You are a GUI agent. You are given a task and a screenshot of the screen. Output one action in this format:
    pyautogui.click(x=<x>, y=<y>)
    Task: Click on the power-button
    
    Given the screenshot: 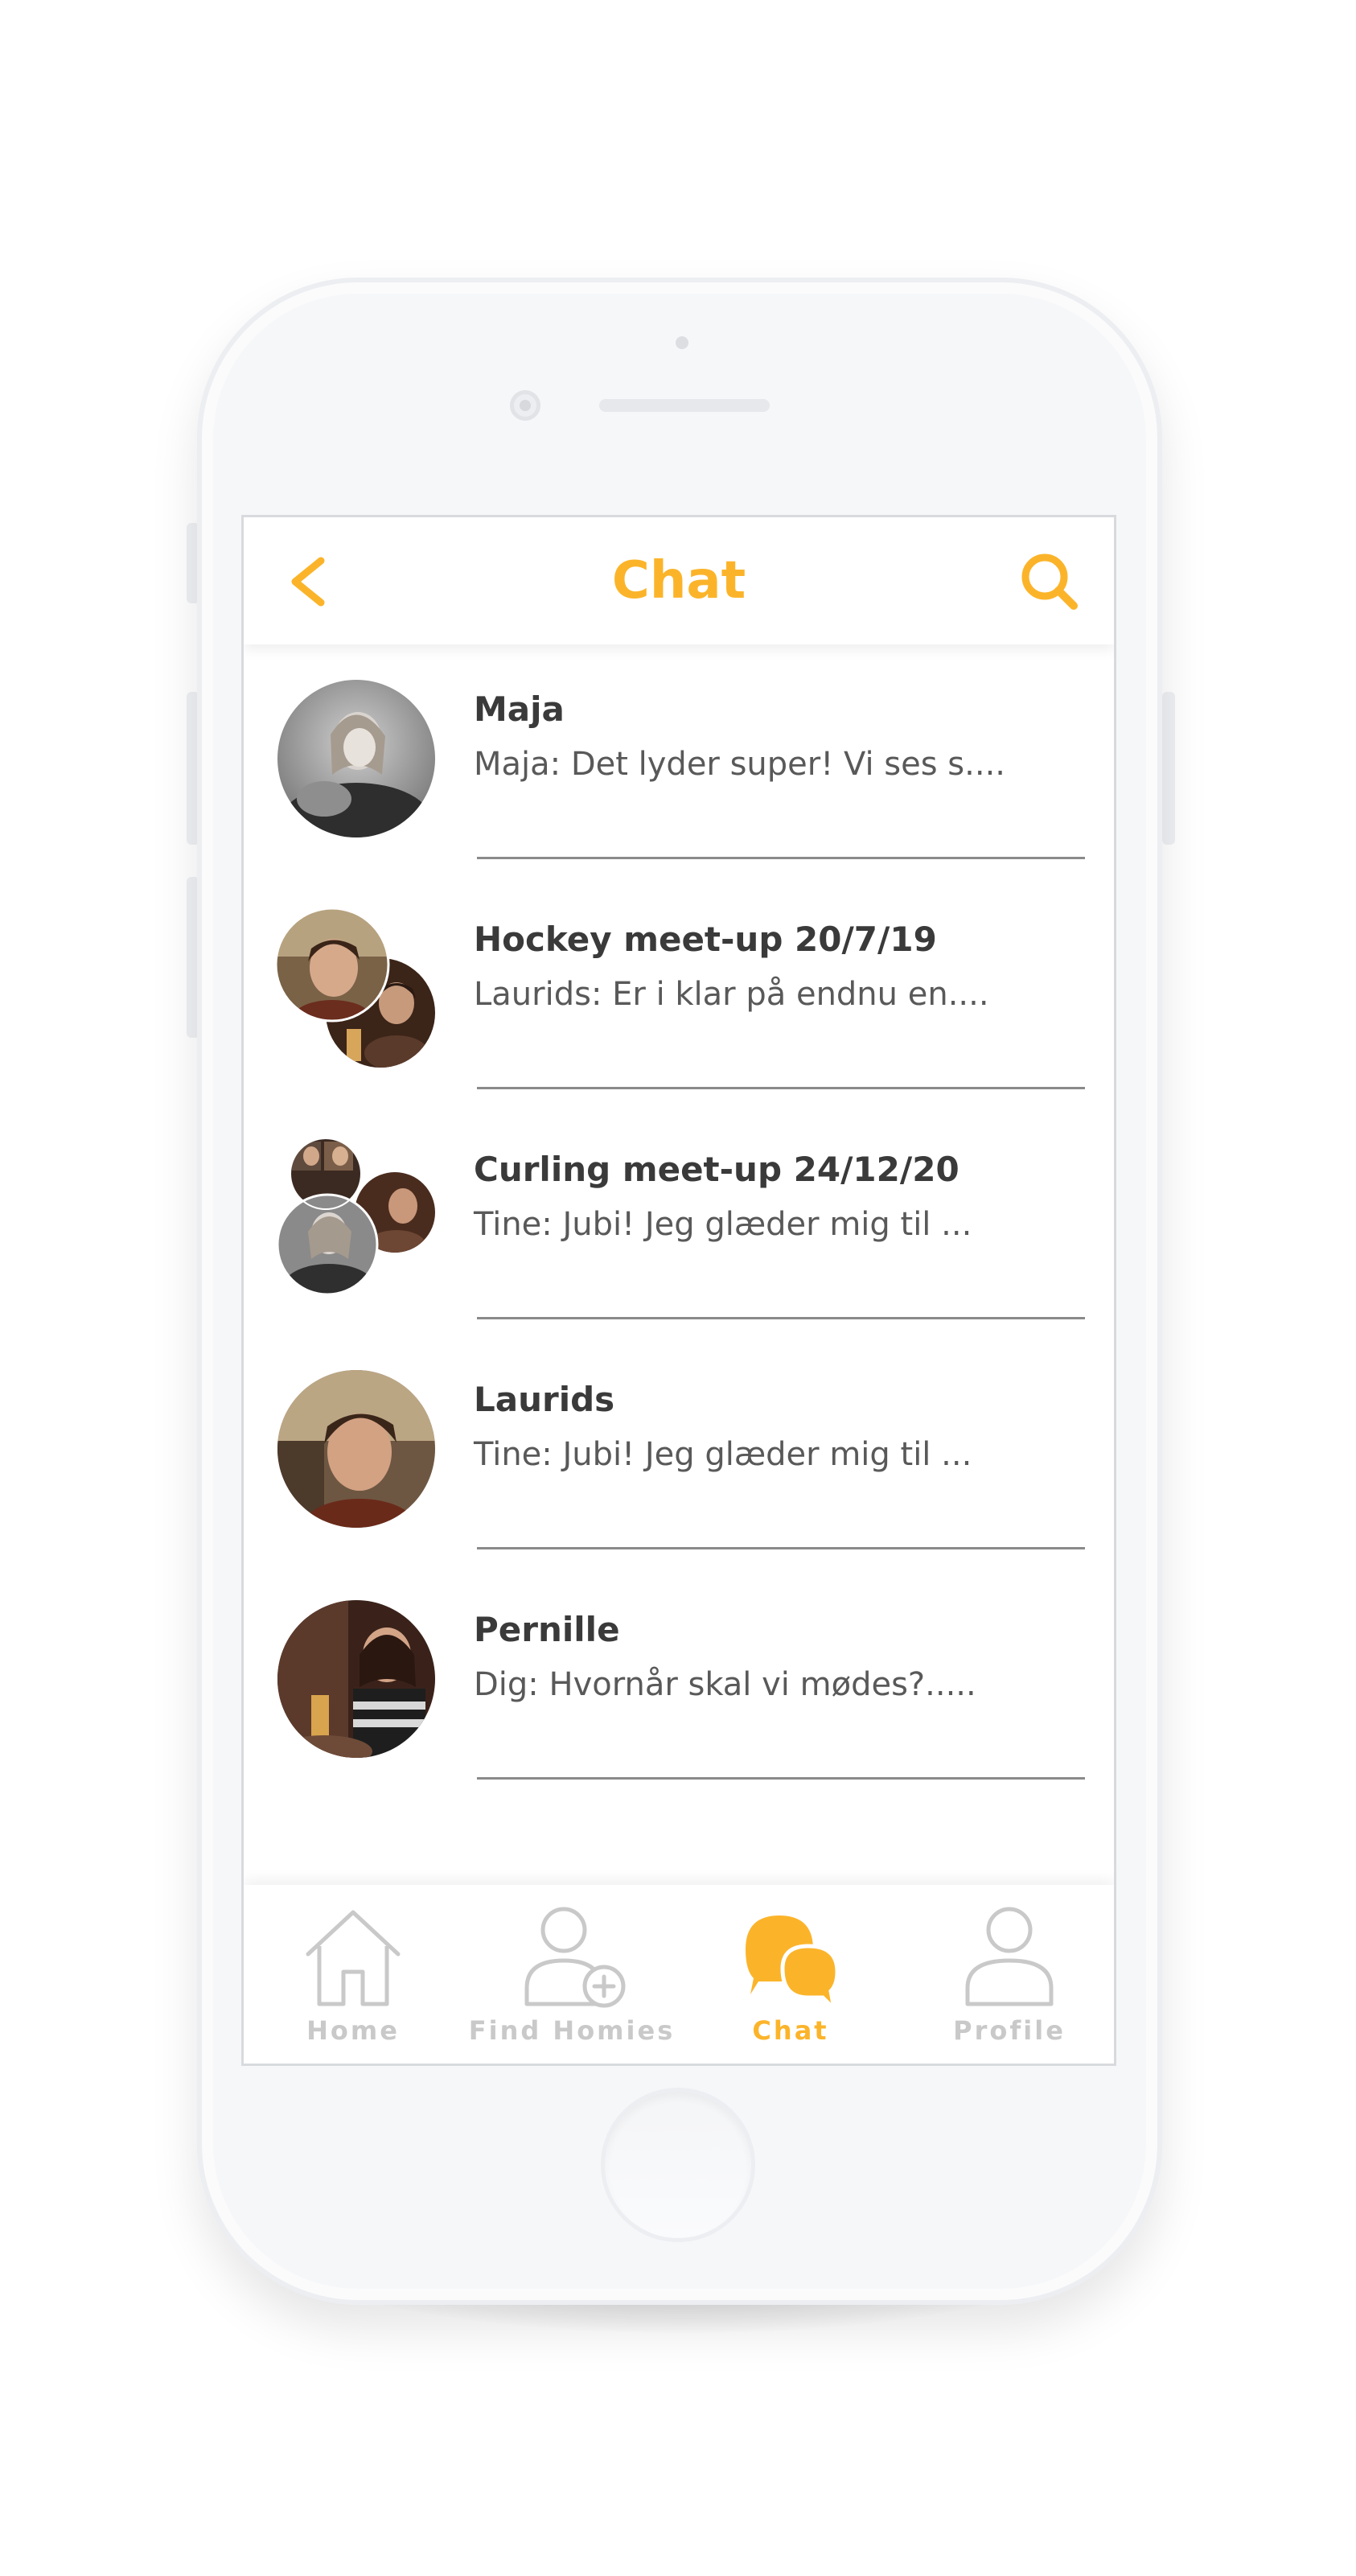 What is the action you would take?
    pyautogui.click(x=1168, y=768)
    